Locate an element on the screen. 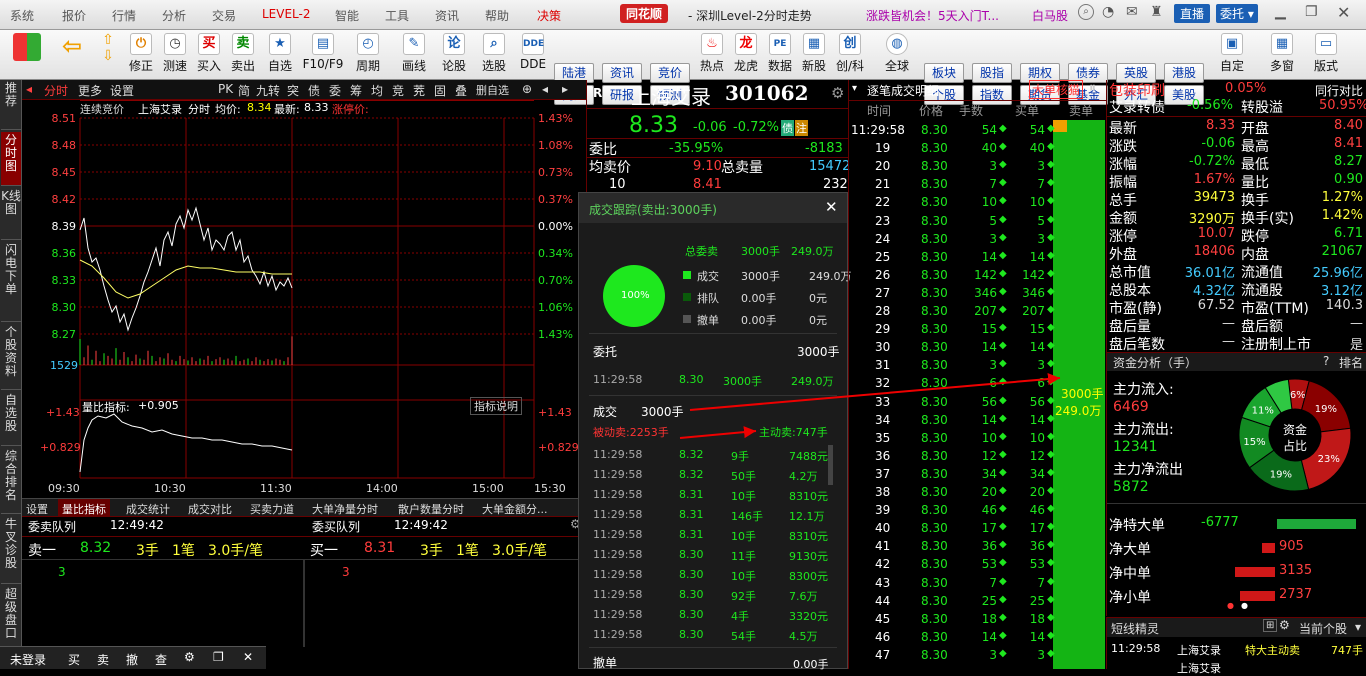  fixed-button: 固 is located at coordinates (440, 90).